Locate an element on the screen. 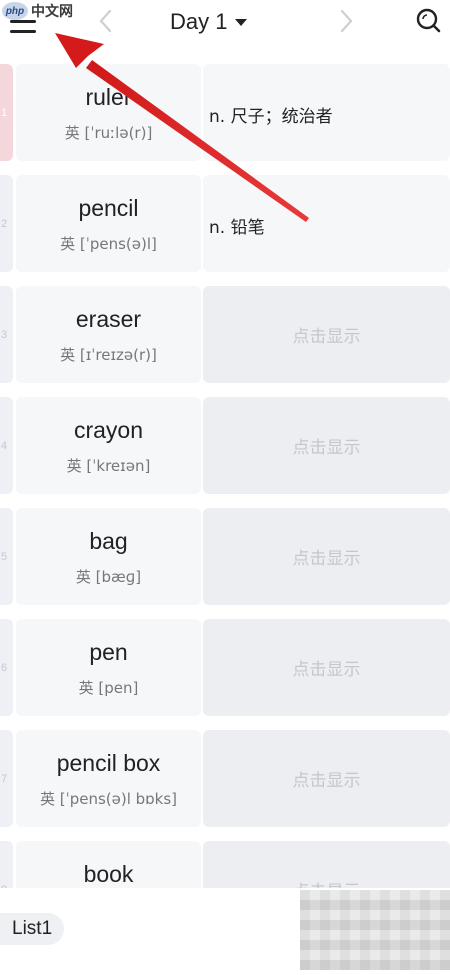  phonetic-text: 英 [pen] is located at coordinates (108, 688).